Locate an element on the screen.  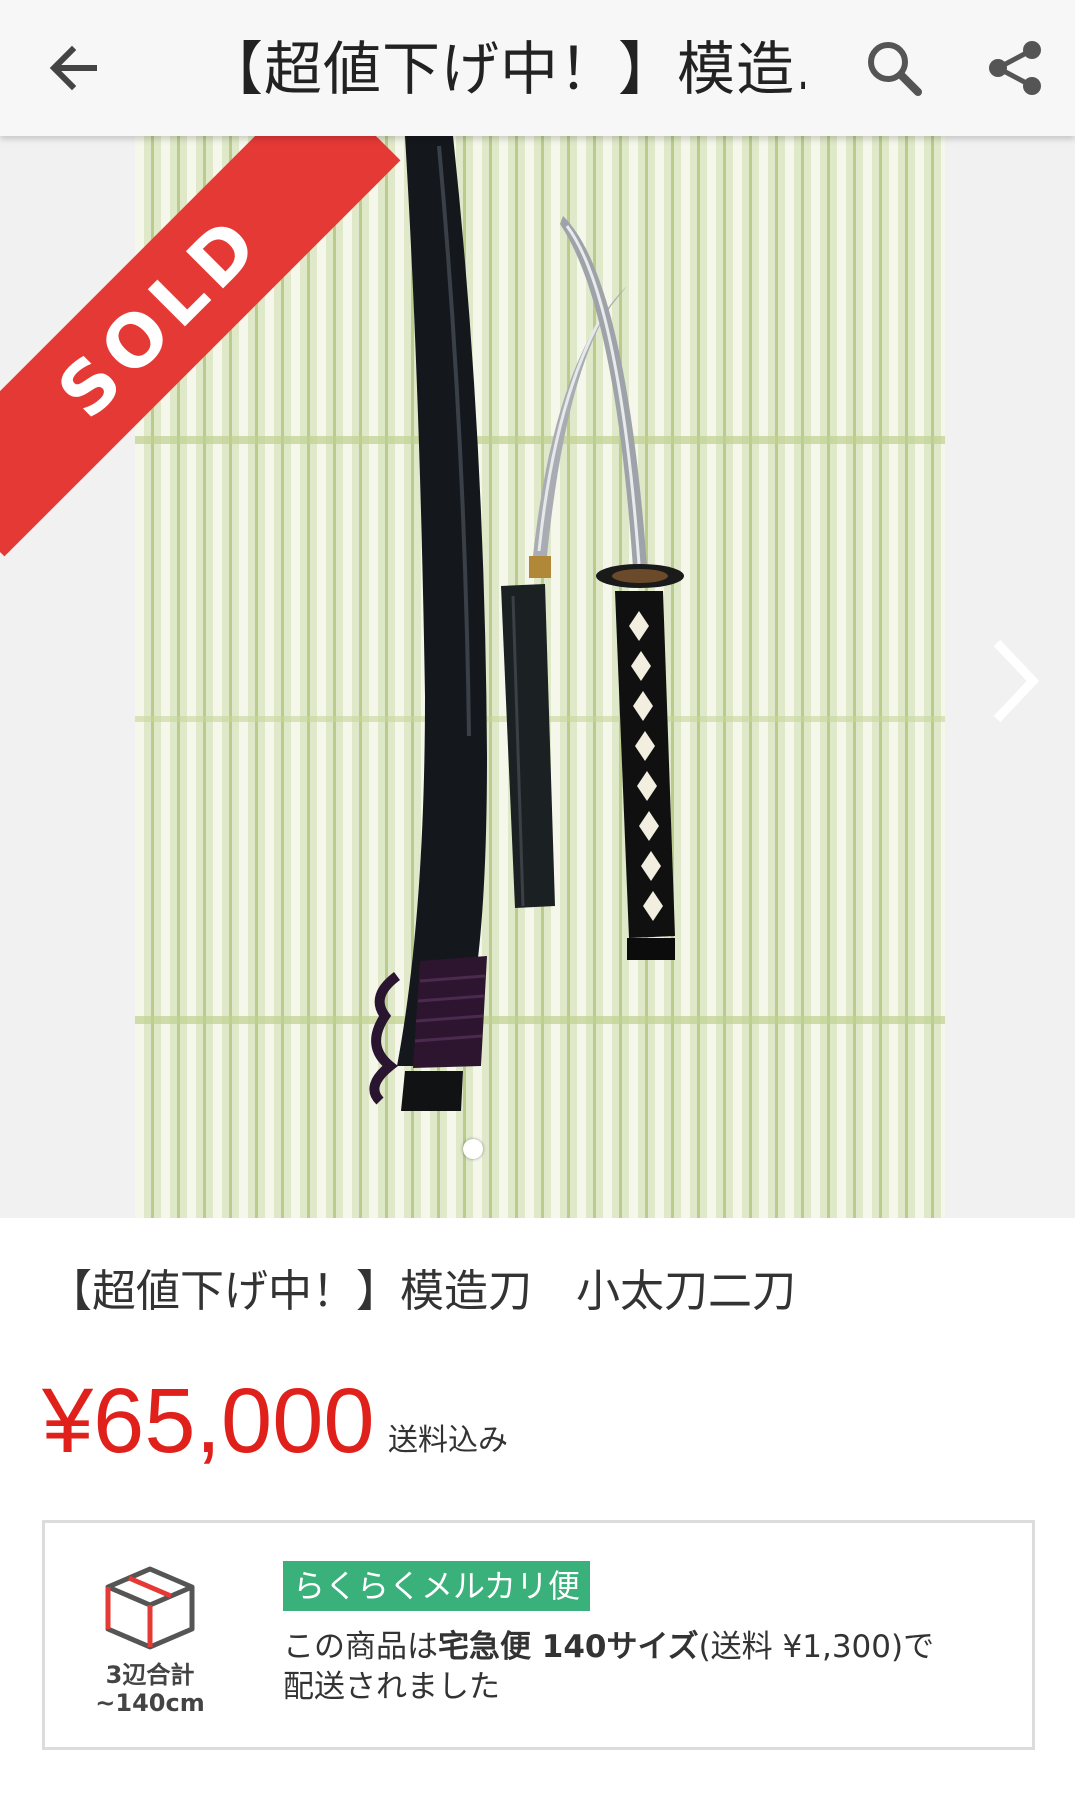
product-name: 【超値下げ中！】模造刀 小太刀二刀 is located at coordinates (422, 1291).